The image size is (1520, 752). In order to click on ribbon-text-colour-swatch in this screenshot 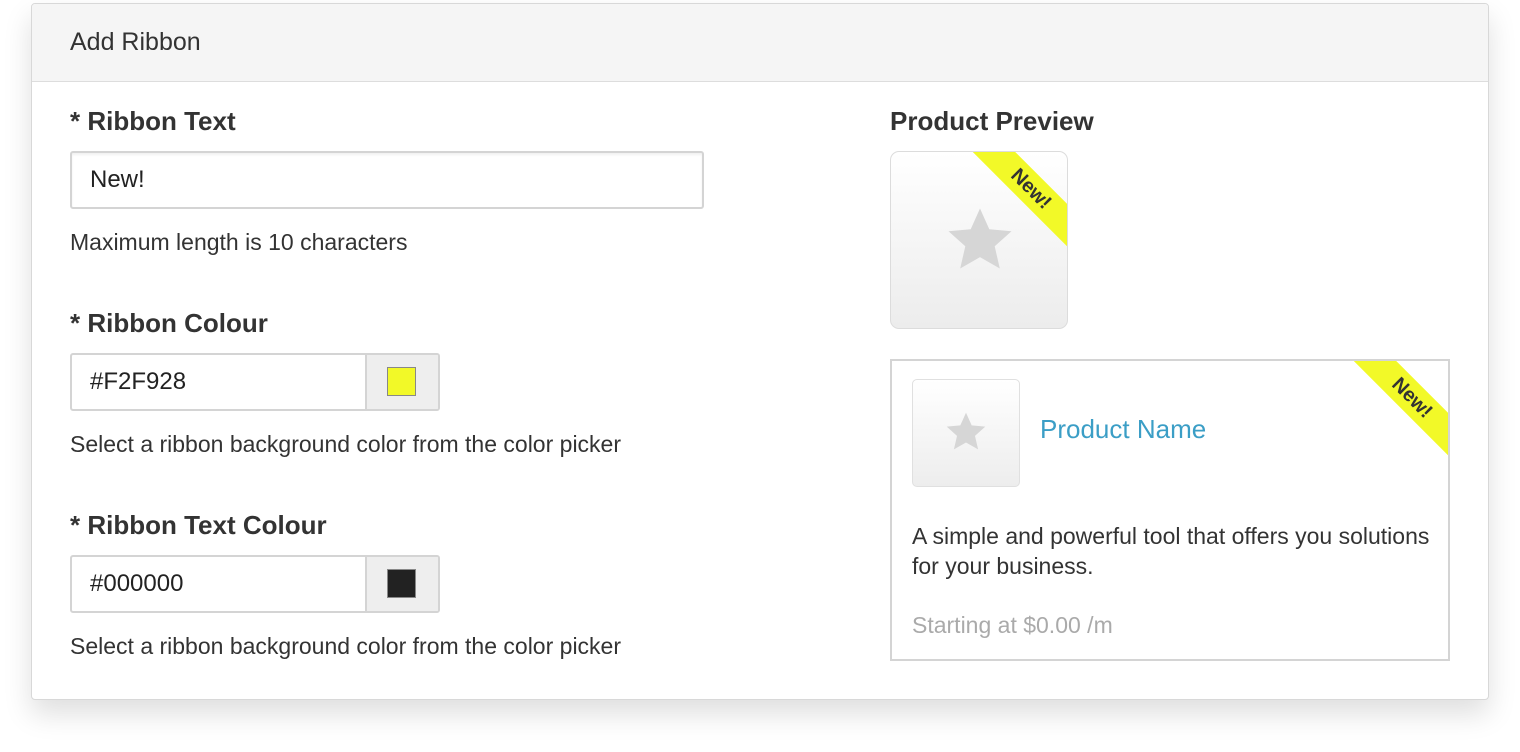, I will do `click(401, 583)`.